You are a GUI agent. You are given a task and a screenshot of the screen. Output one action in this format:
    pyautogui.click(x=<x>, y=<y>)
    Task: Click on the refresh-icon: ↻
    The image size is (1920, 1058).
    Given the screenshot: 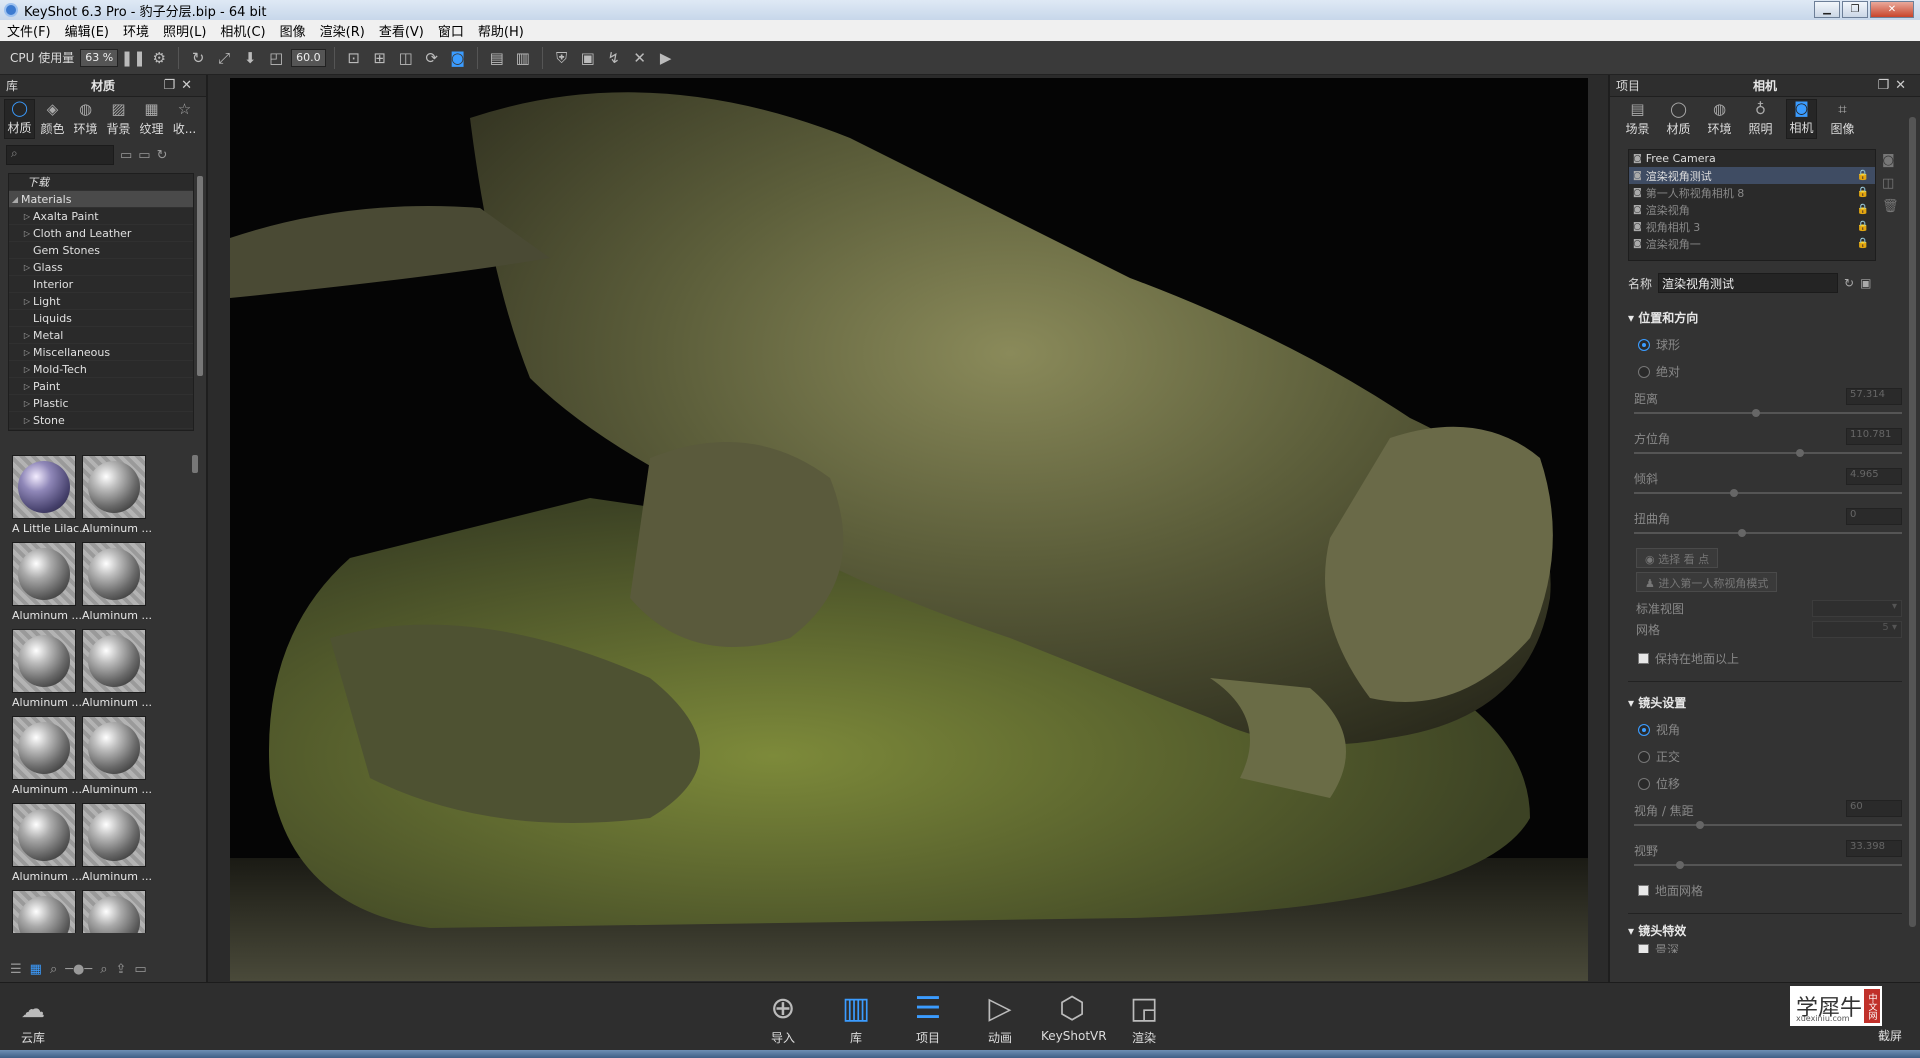 What is the action you would take?
    pyautogui.click(x=162, y=155)
    